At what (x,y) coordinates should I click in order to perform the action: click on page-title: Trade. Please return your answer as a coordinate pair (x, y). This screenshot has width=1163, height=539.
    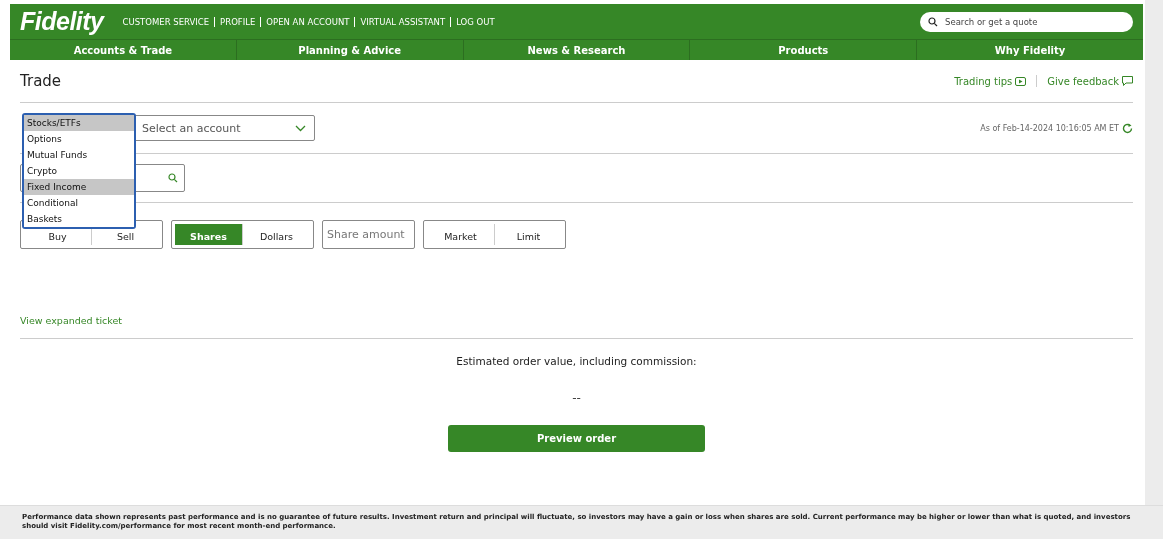
    Looking at the image, I should click on (41, 81).